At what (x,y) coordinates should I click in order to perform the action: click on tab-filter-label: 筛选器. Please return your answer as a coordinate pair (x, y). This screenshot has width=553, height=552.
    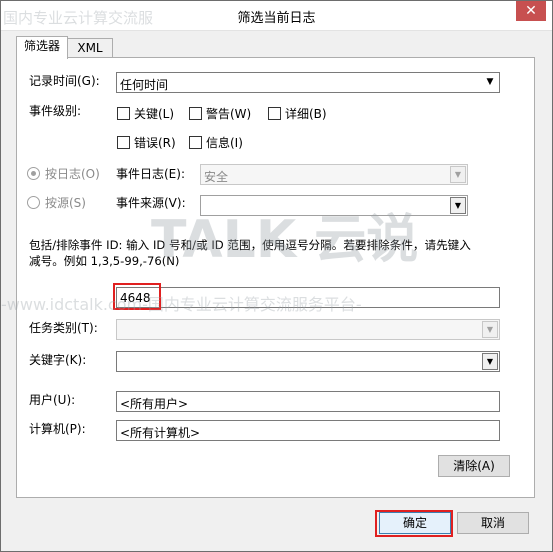
    Looking at the image, I should click on (41, 46).